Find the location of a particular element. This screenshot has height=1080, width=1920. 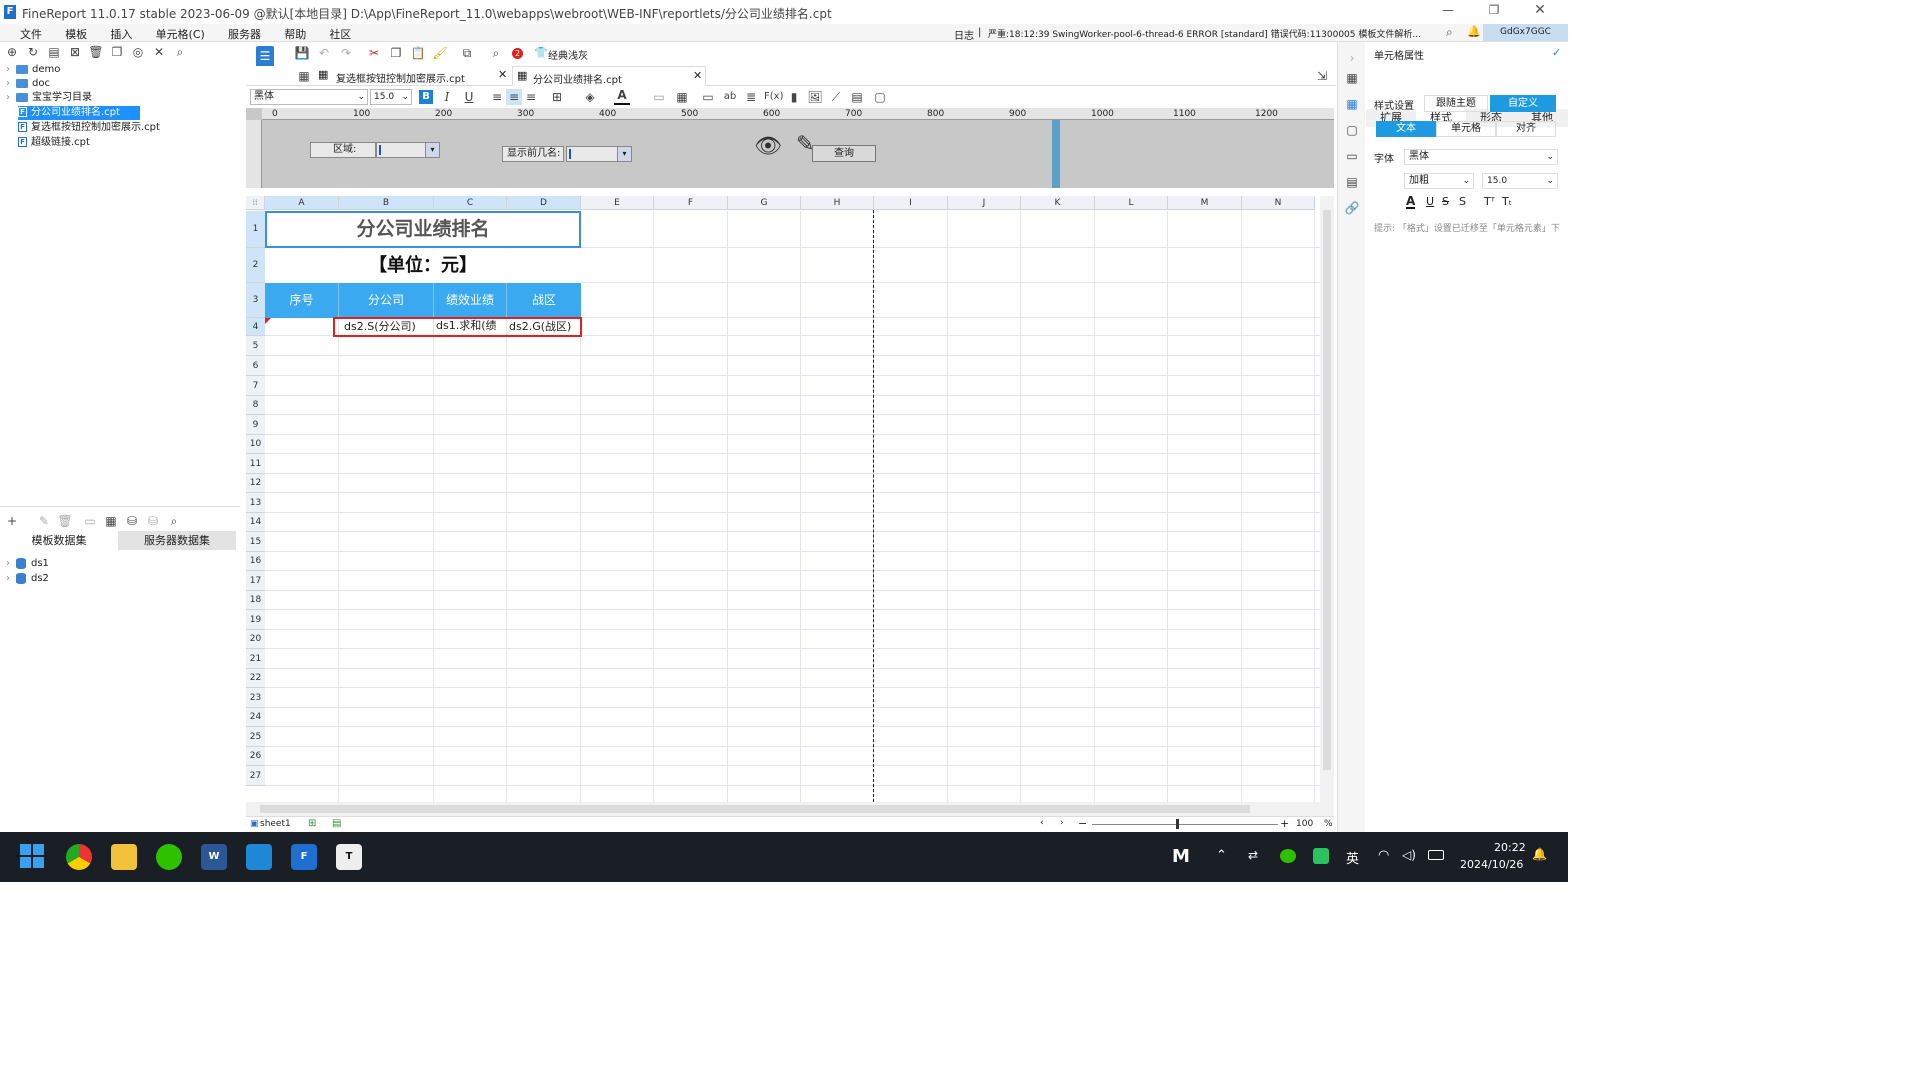

font-select: 黑体 ⌄ is located at coordinates (309, 97).